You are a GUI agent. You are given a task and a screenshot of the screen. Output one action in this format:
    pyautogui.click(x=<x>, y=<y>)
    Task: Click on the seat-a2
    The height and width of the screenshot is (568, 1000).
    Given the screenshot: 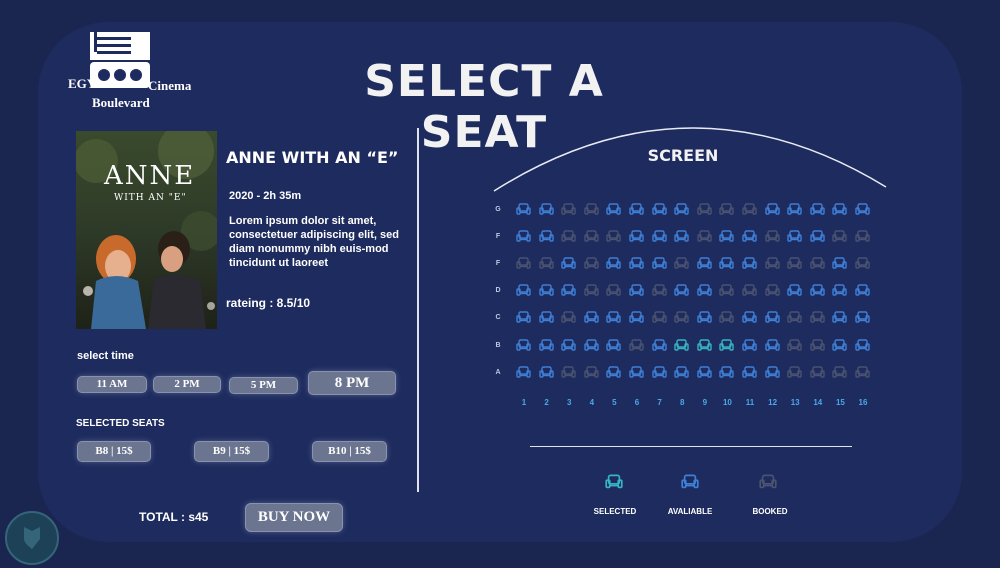 What is the action you would take?
    pyautogui.click(x=546, y=372)
    